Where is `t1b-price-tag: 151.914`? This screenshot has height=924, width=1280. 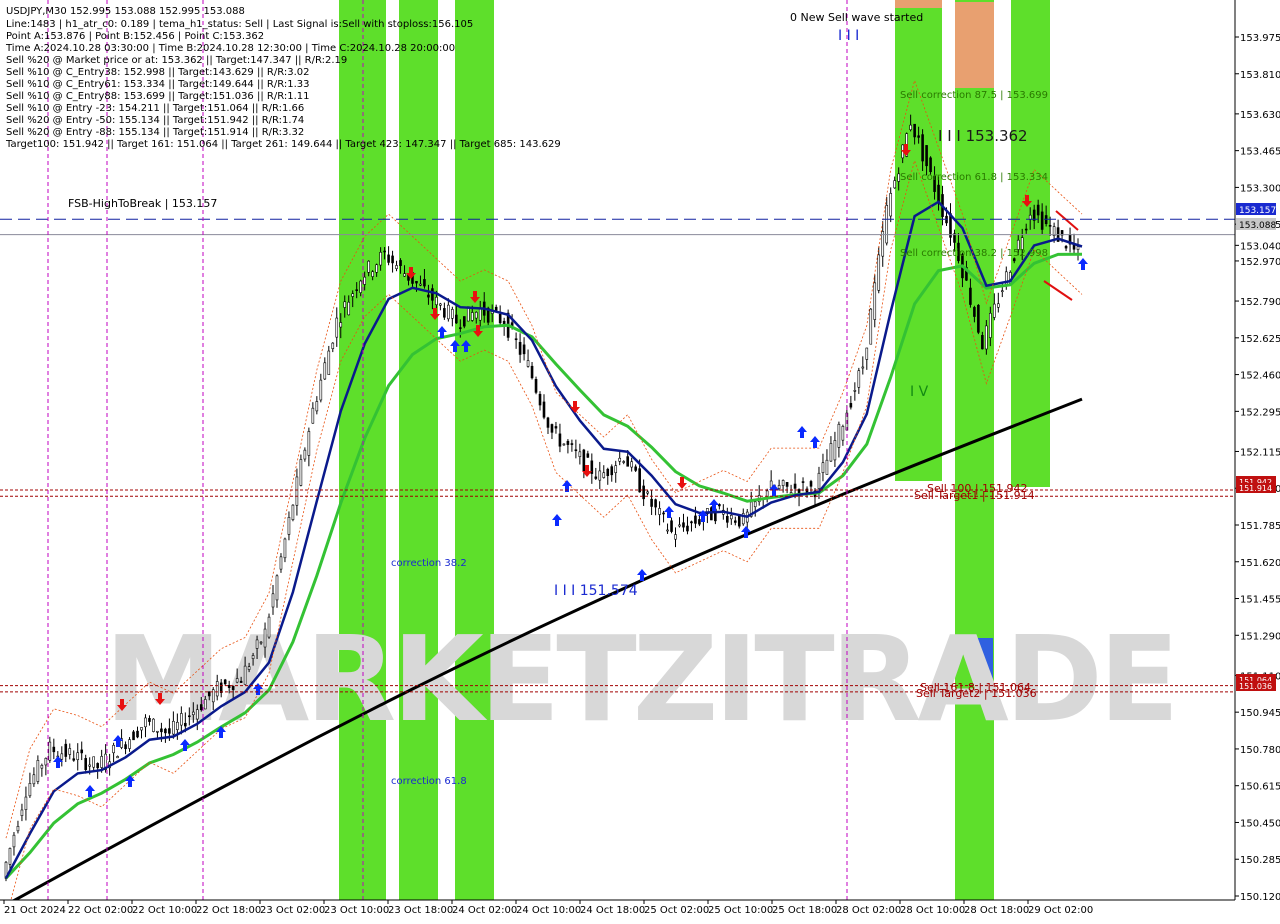 t1b-price-tag: 151.914 is located at coordinates (1255, 488).